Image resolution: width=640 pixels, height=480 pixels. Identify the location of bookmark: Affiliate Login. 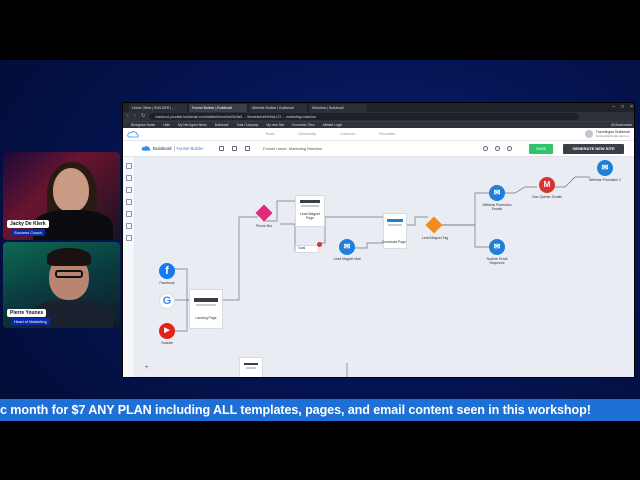
(332, 125).